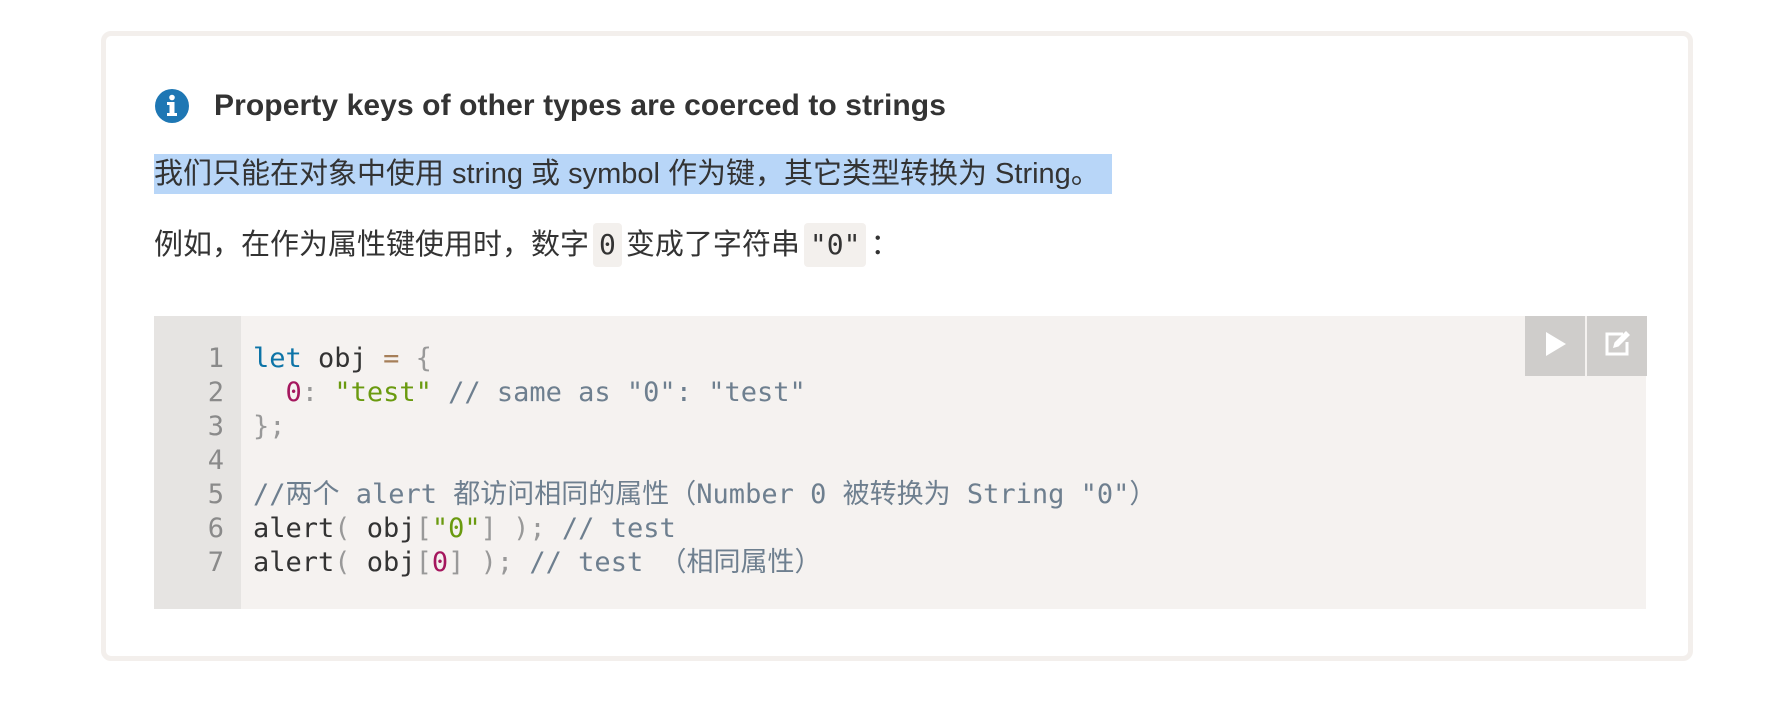 The width and height of the screenshot is (1792, 704). What do you see at coordinates (704, 529) in the screenshot?
I see `code-line: alert( obj["0"] ); // test` at bounding box center [704, 529].